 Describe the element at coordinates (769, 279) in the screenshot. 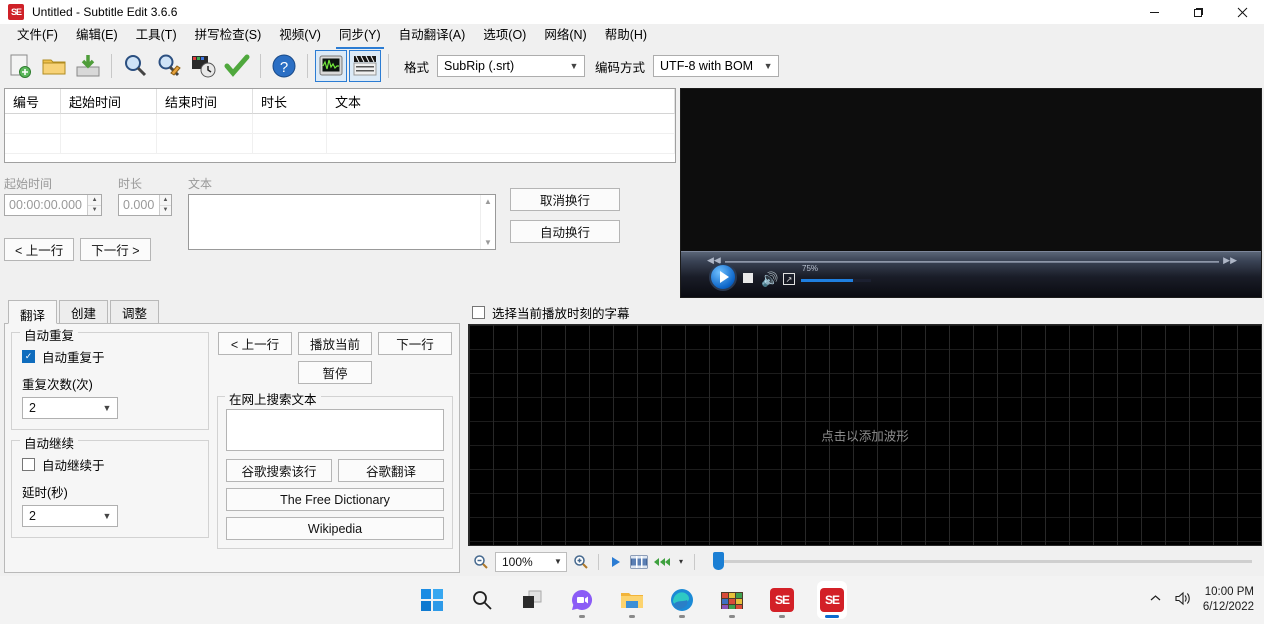

I see `speaker-icon: 🔊` at that location.